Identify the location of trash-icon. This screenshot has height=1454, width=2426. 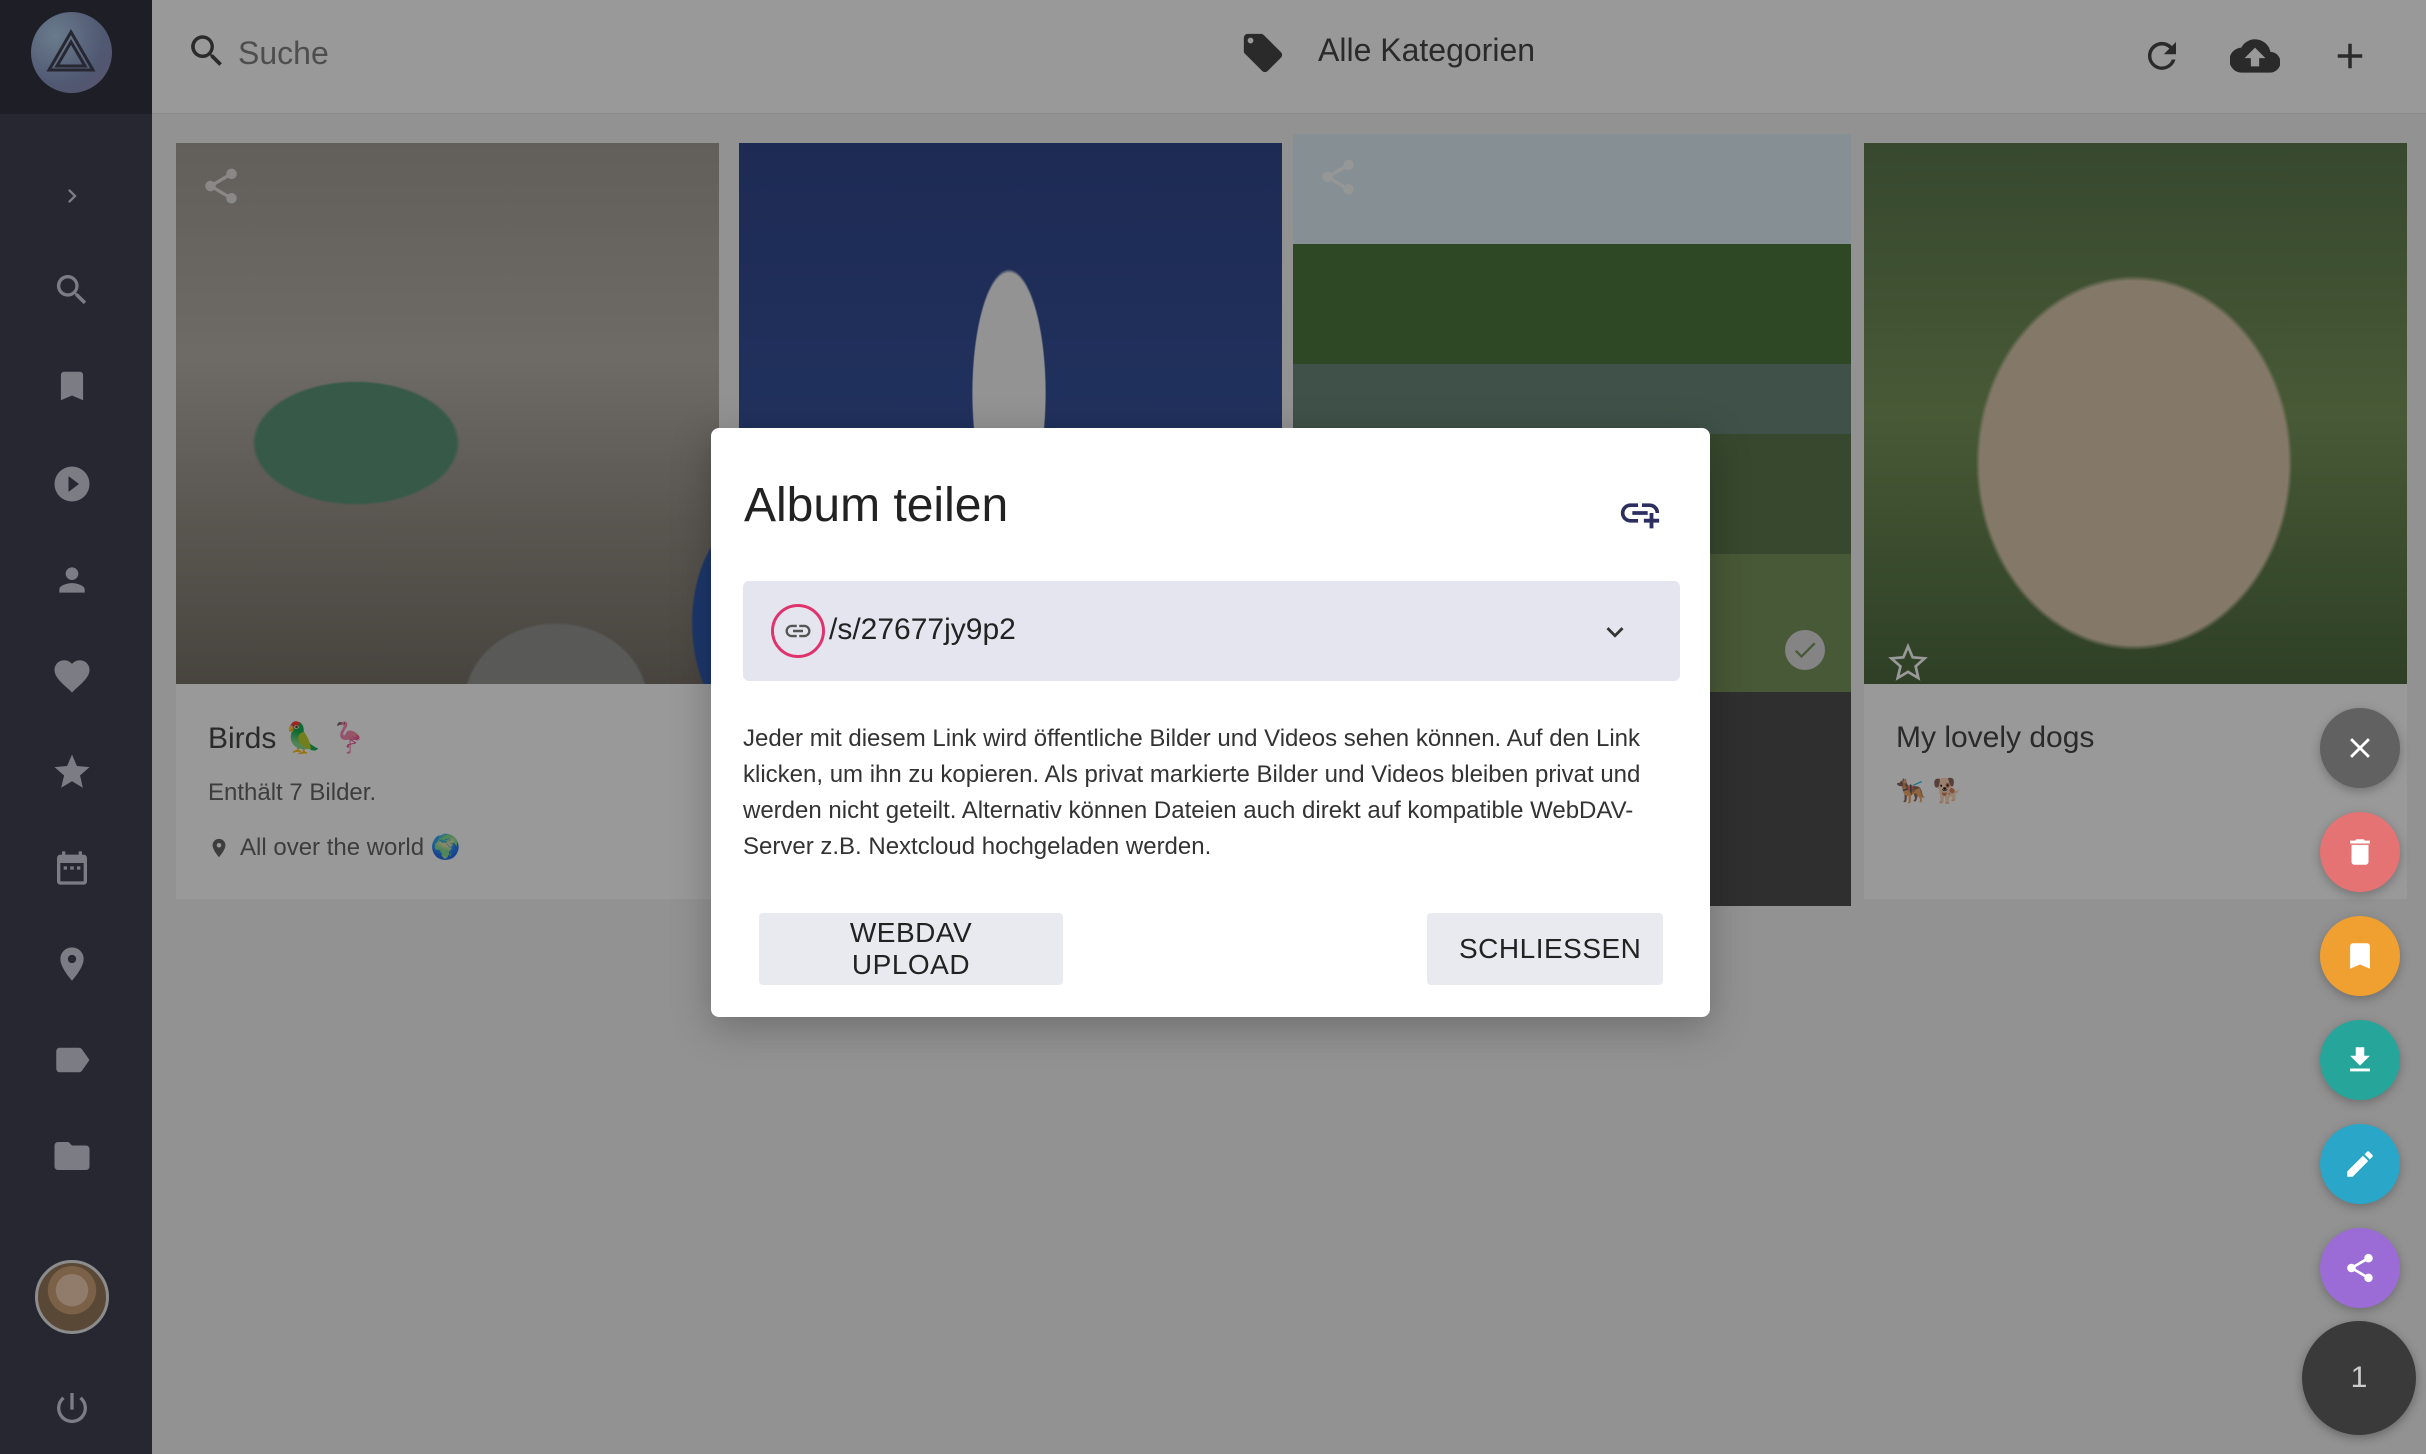
(2360, 852).